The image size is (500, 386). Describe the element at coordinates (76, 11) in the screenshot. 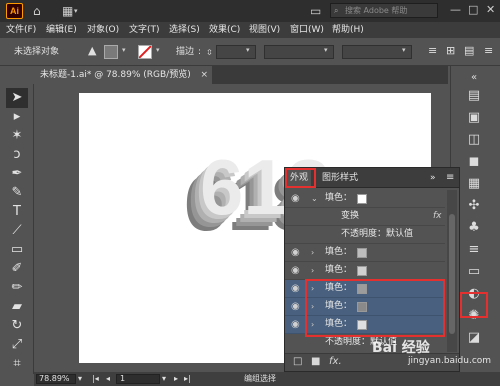

I see `chevron-down-icon: ▾` at that location.